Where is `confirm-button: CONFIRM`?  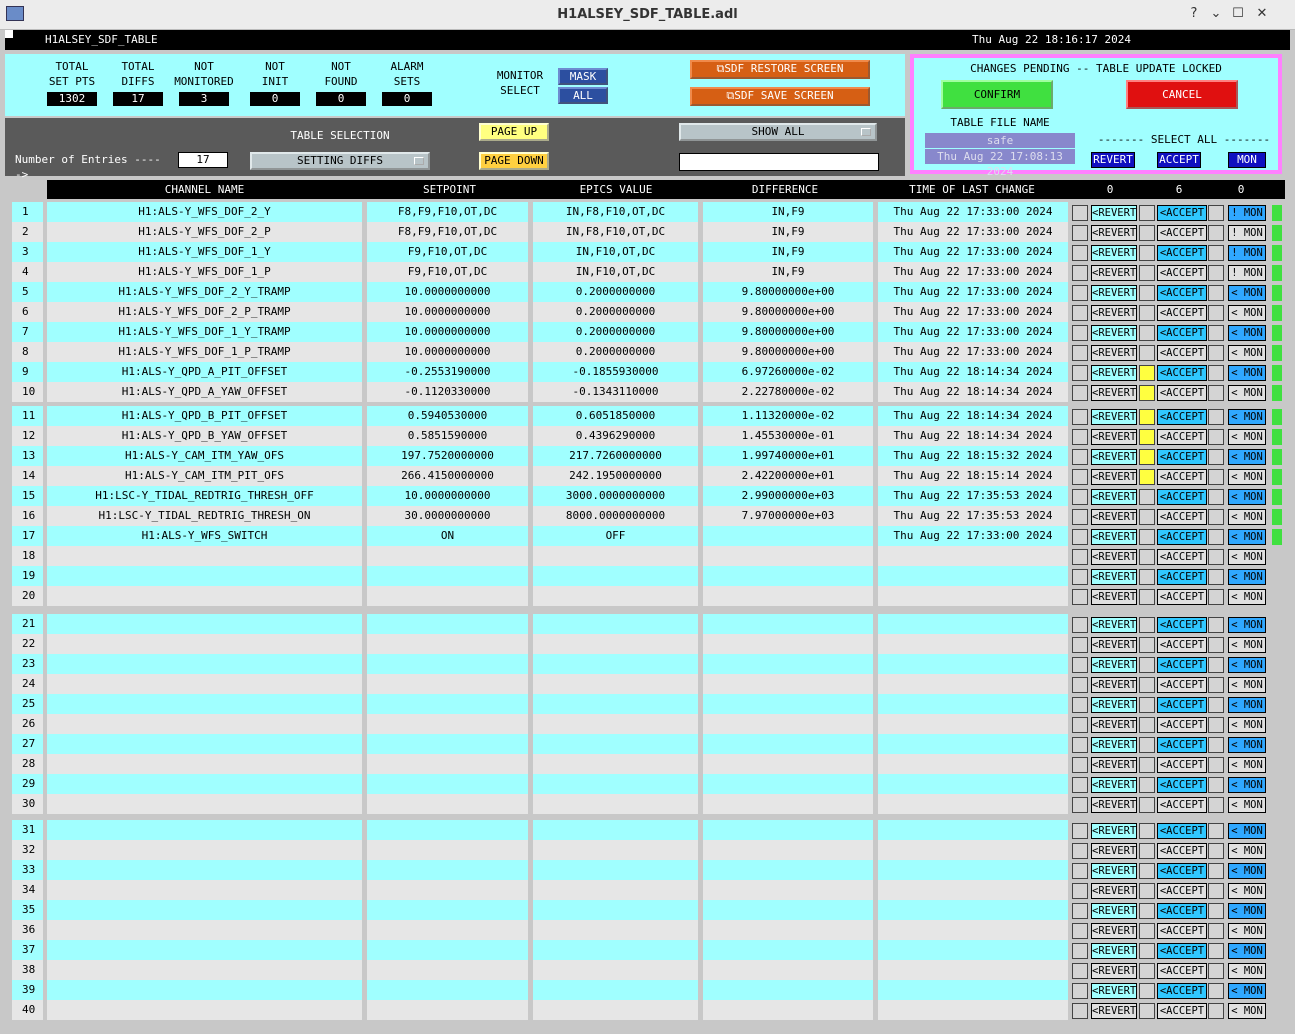 confirm-button: CONFIRM is located at coordinates (997, 94).